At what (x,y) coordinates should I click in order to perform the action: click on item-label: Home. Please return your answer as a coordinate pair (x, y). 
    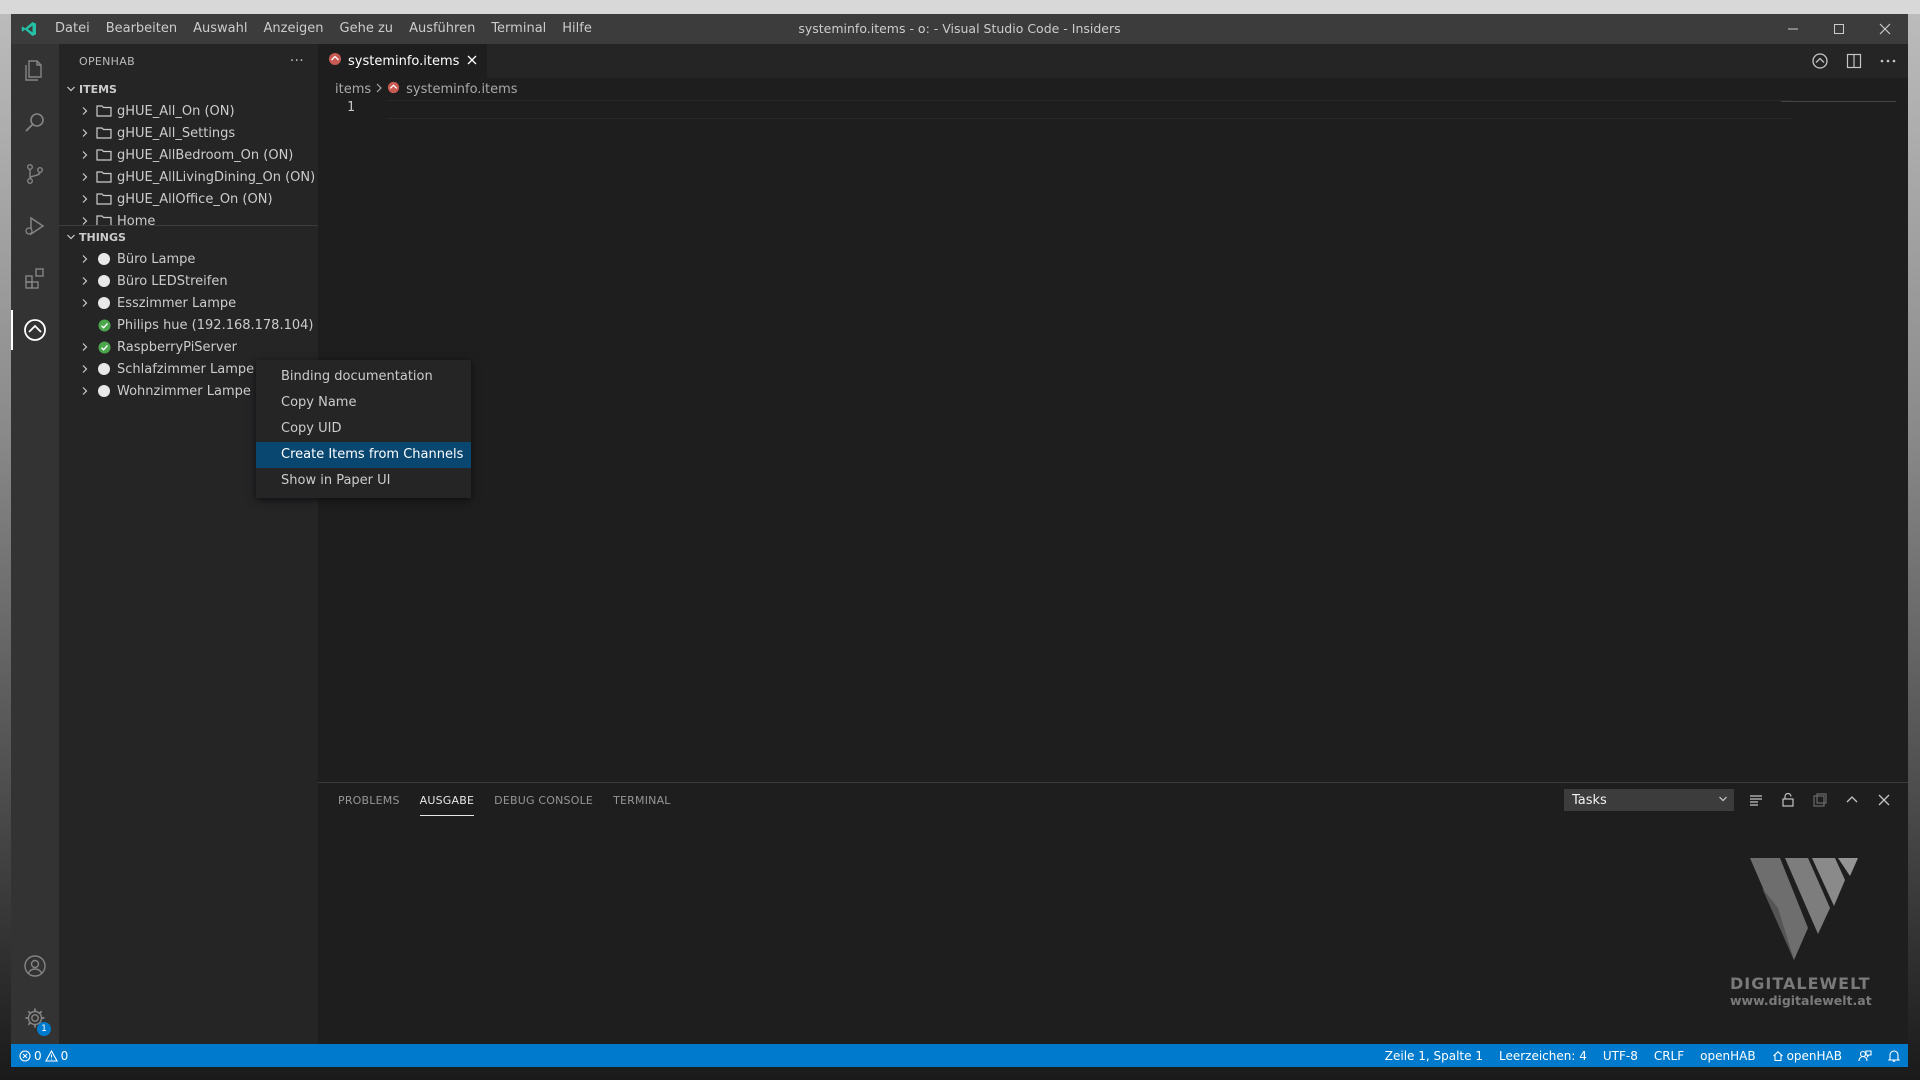
    Looking at the image, I should click on (136, 219).